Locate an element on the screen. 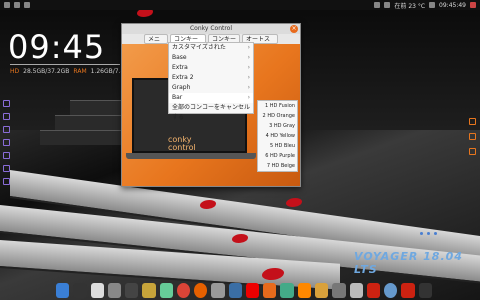  trash-app-icon is located at coordinates (356, 290).